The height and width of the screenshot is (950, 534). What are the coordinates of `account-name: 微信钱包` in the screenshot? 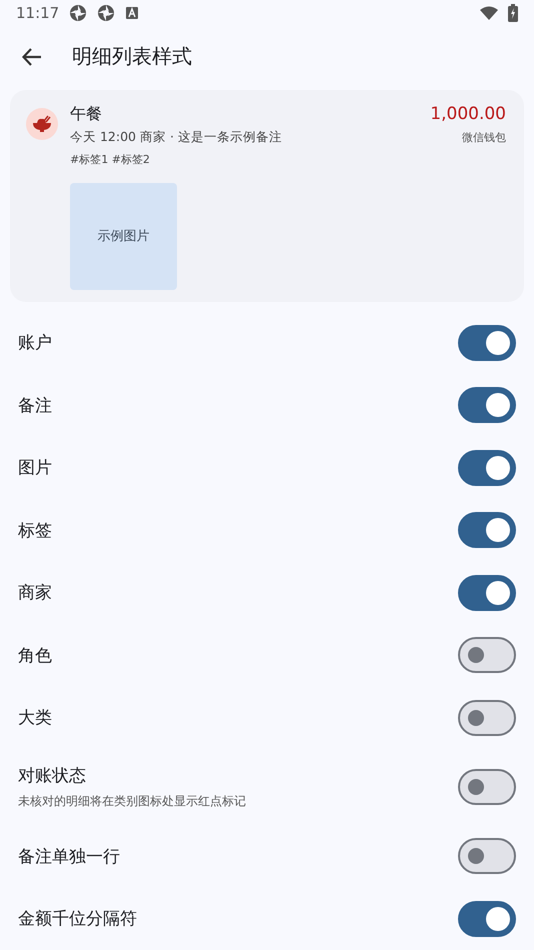 It's located at (484, 137).